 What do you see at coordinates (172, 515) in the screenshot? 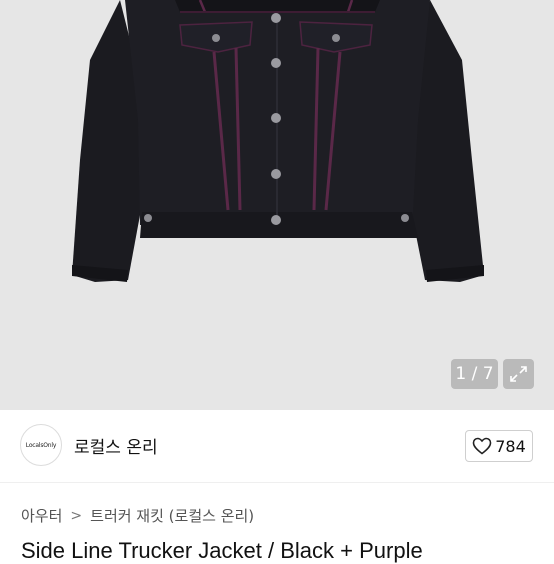
I see `breadcrumb-item-trucker-jacket: 트러커 재킷 (로컬스 온리)` at bounding box center [172, 515].